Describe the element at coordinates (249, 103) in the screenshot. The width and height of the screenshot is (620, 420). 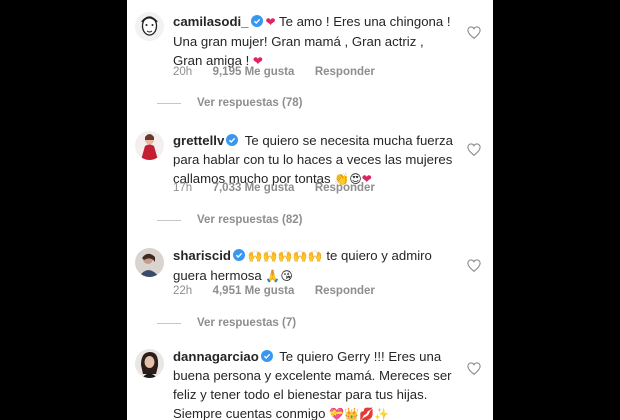
I see `view-replies-label: Ver respuestas (78)` at that location.